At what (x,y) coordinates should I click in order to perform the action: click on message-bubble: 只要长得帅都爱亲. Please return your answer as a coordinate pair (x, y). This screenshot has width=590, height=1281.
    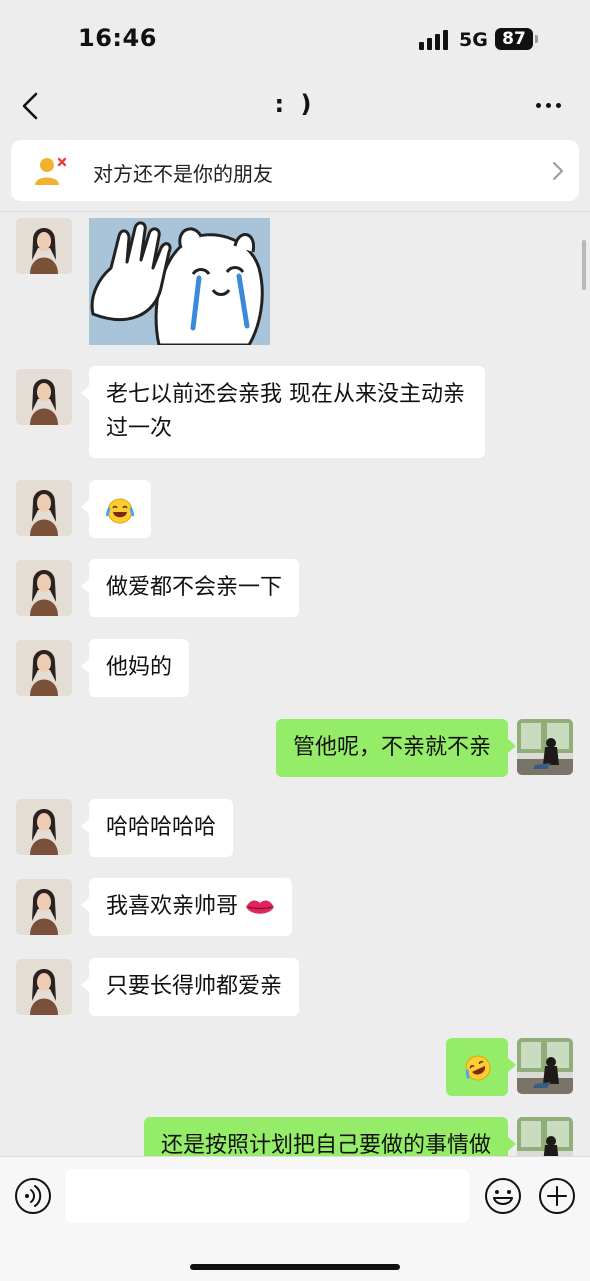
    Looking at the image, I should click on (190, 987).